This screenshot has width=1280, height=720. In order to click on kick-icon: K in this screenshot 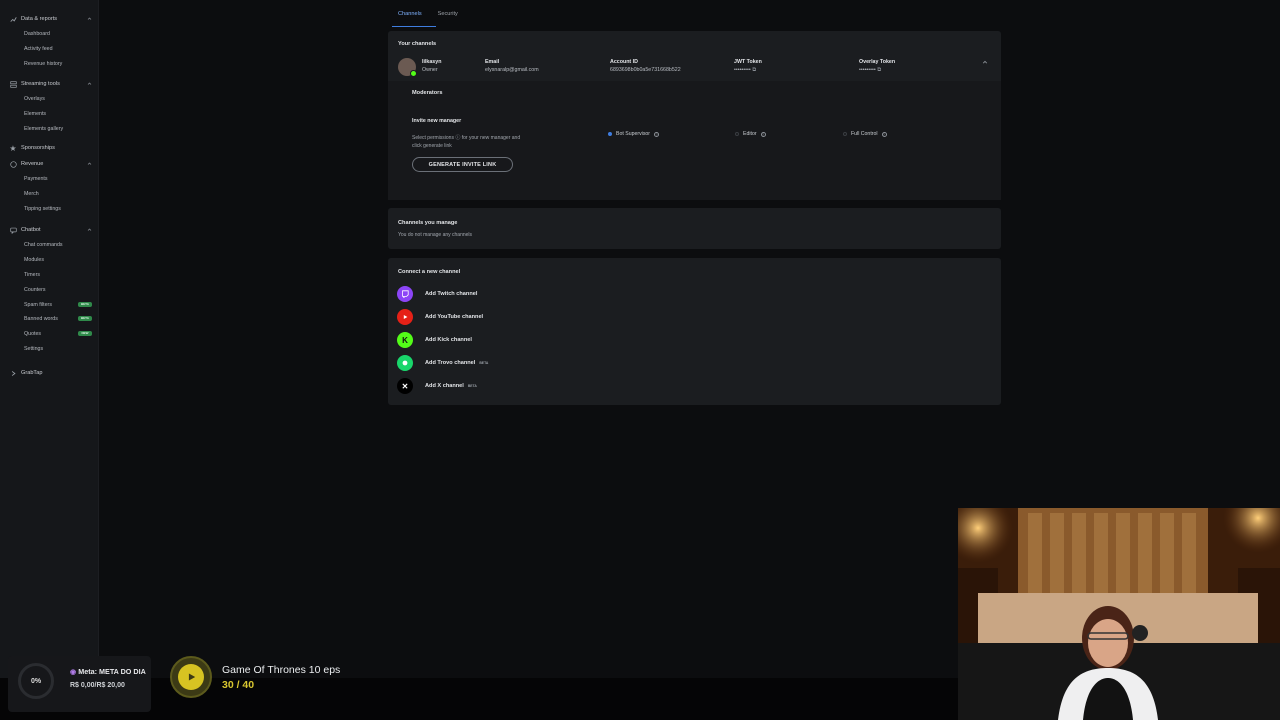, I will do `click(405, 340)`.